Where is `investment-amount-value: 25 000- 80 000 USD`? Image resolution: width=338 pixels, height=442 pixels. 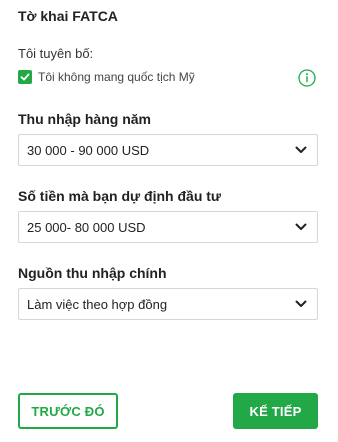
investment-amount-value: 25 000- 80 000 USD is located at coordinates (86, 227).